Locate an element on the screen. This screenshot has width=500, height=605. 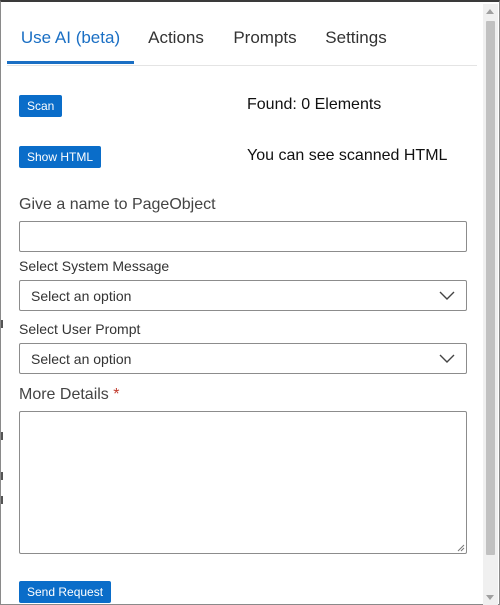
system-message-select: Select an option is located at coordinates (243, 295).